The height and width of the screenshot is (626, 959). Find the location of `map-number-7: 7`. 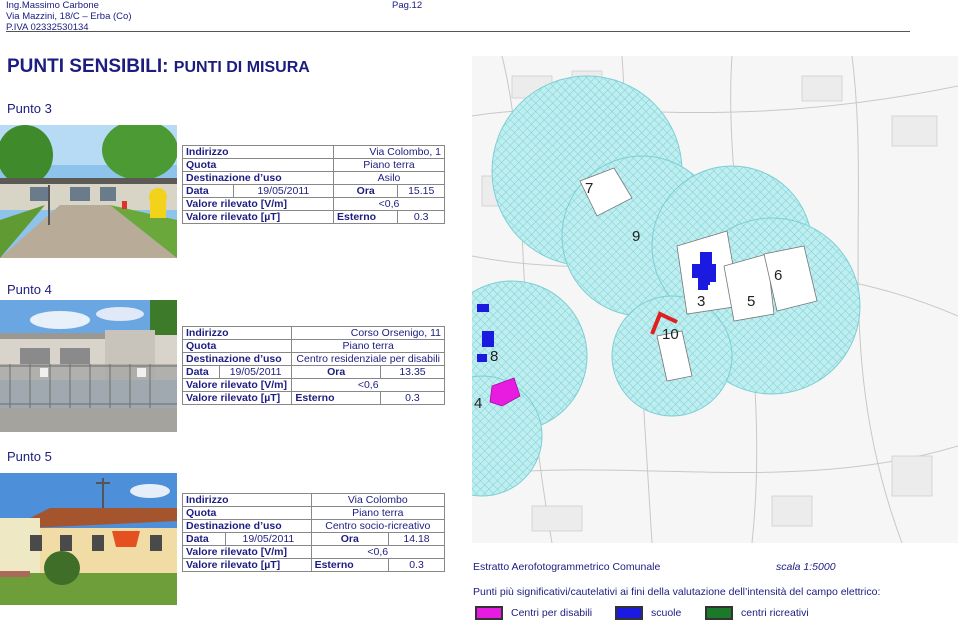

map-number-7: 7 is located at coordinates (589, 188).